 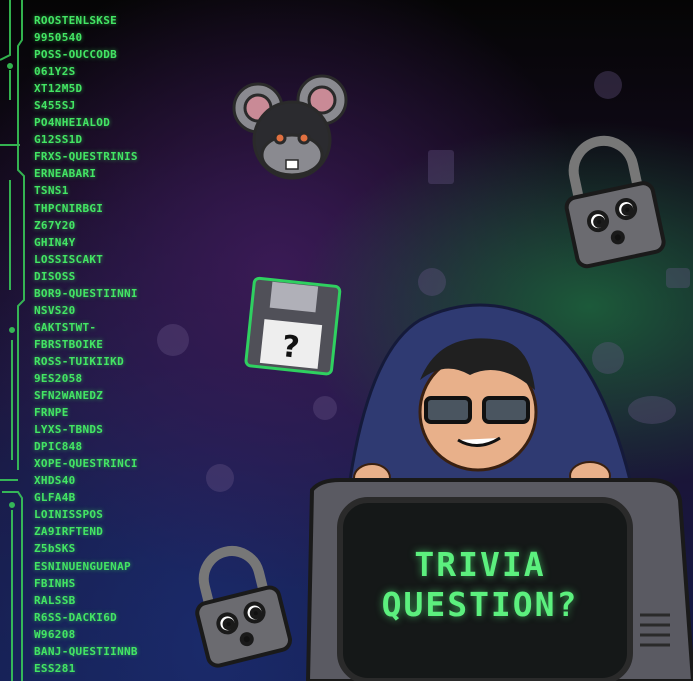 I want to click on keys-faint-icon, so click(x=432, y=282).